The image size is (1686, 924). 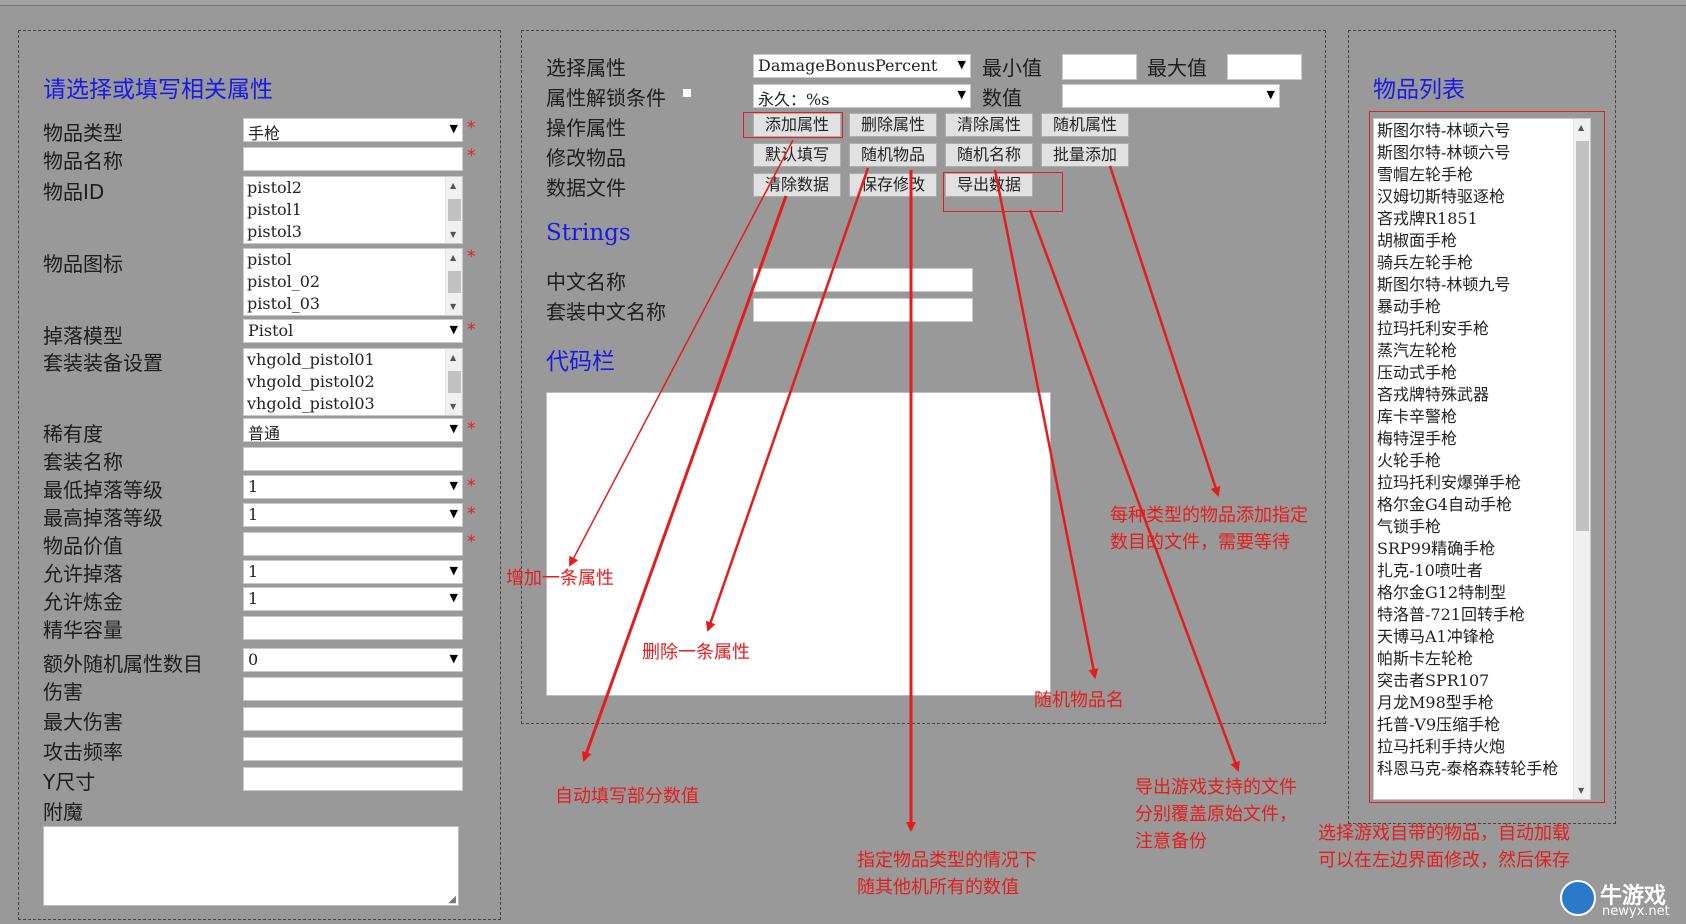 What do you see at coordinates (681, 353) in the screenshot?
I see `arrow-add-attr` at bounding box center [681, 353].